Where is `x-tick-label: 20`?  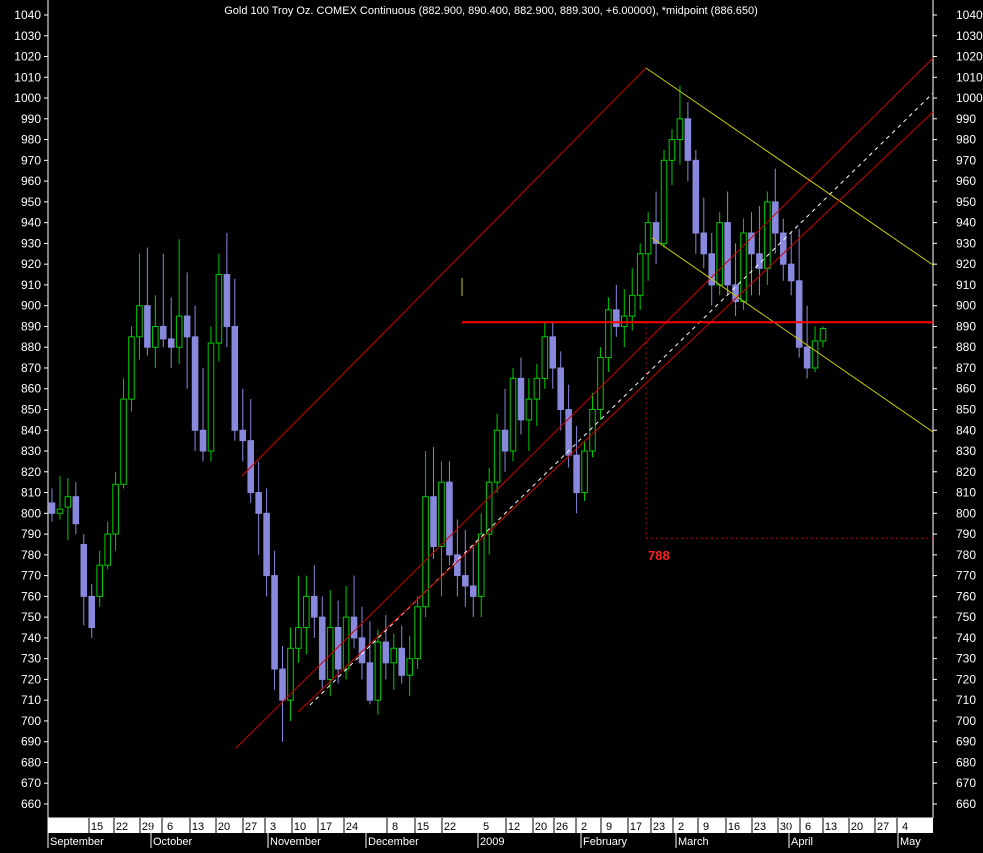
x-tick-label: 20 is located at coordinates (857, 827).